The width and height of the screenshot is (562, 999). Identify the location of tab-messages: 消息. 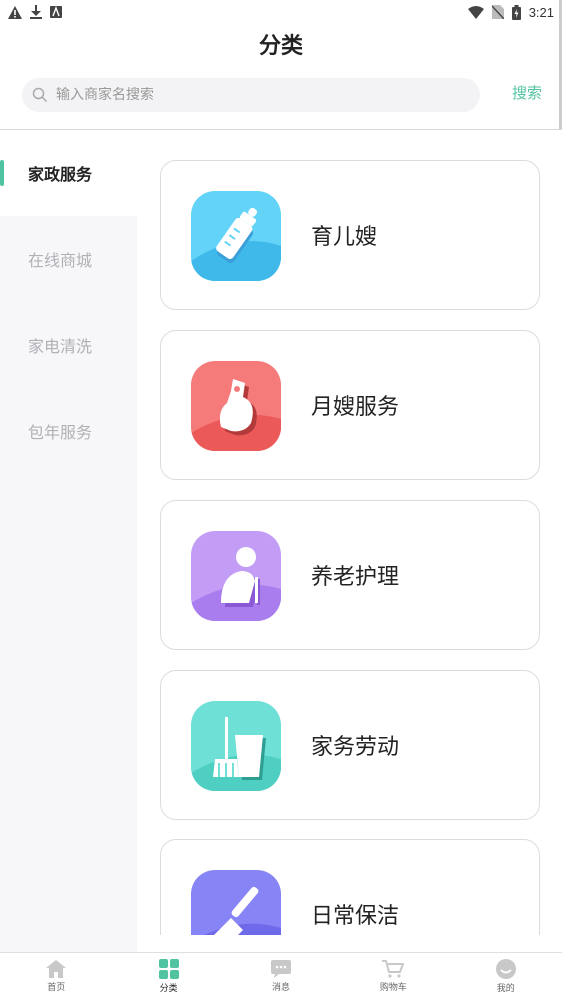
(281, 976).